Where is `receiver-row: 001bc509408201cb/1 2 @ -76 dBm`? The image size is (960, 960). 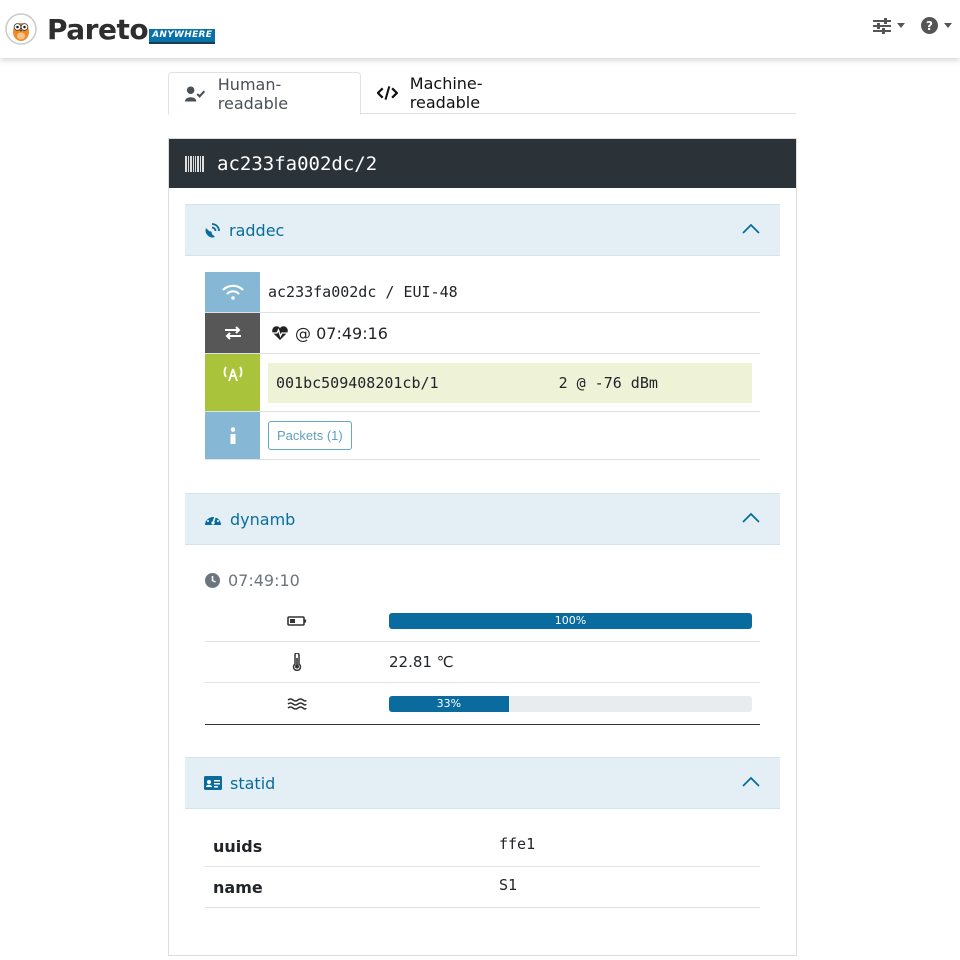 receiver-row: 001bc509408201cb/1 2 @ -76 dBm is located at coordinates (482, 383).